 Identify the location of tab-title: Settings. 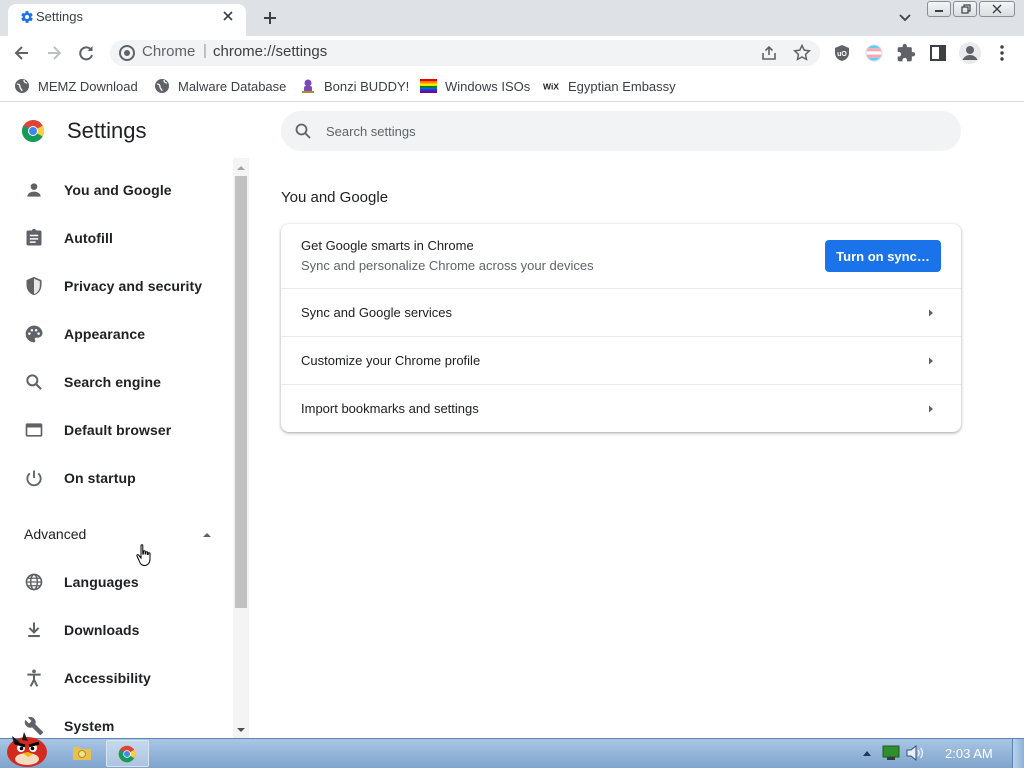
(59, 16).